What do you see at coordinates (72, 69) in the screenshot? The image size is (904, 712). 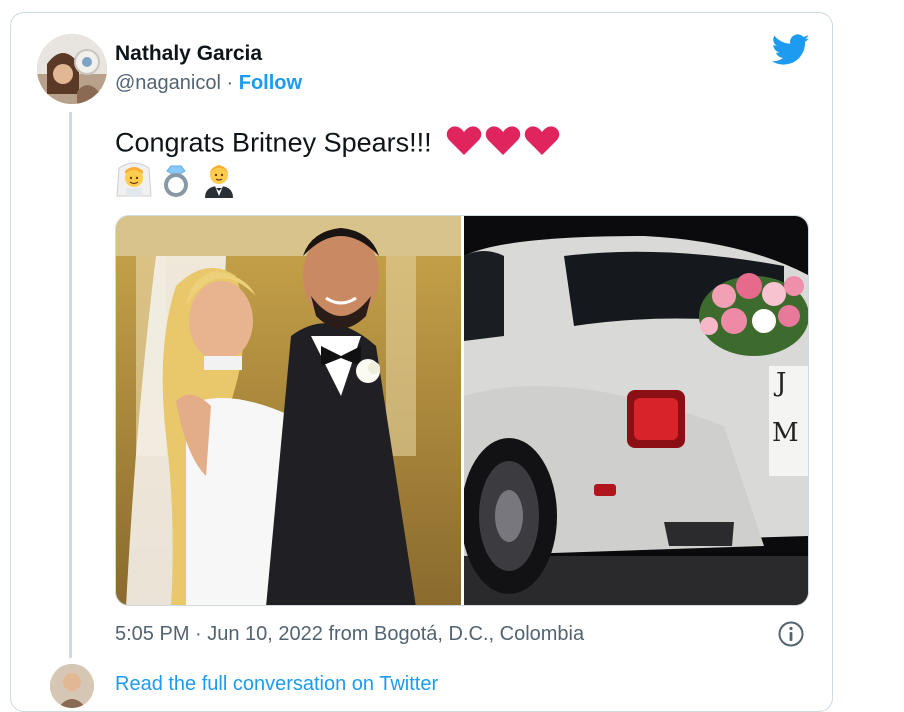 I see `author-avatar` at bounding box center [72, 69].